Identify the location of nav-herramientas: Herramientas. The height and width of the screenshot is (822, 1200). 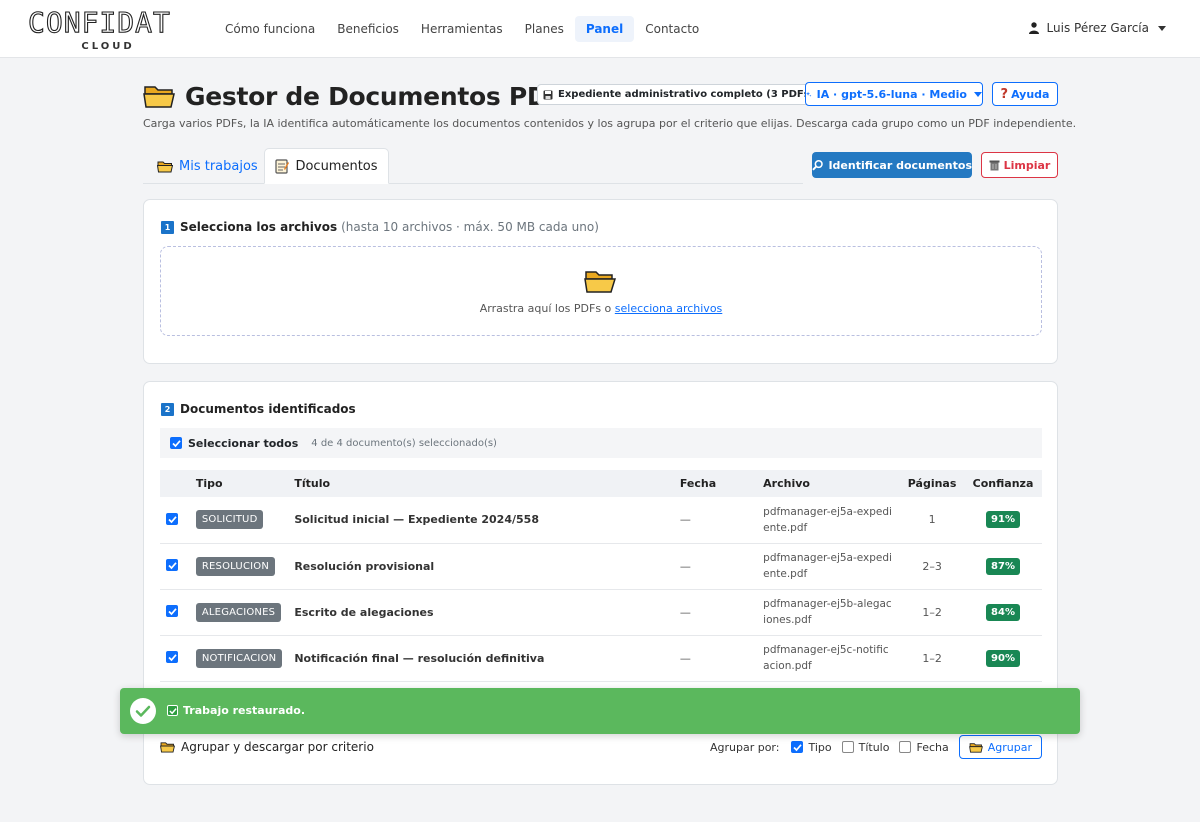
(462, 29).